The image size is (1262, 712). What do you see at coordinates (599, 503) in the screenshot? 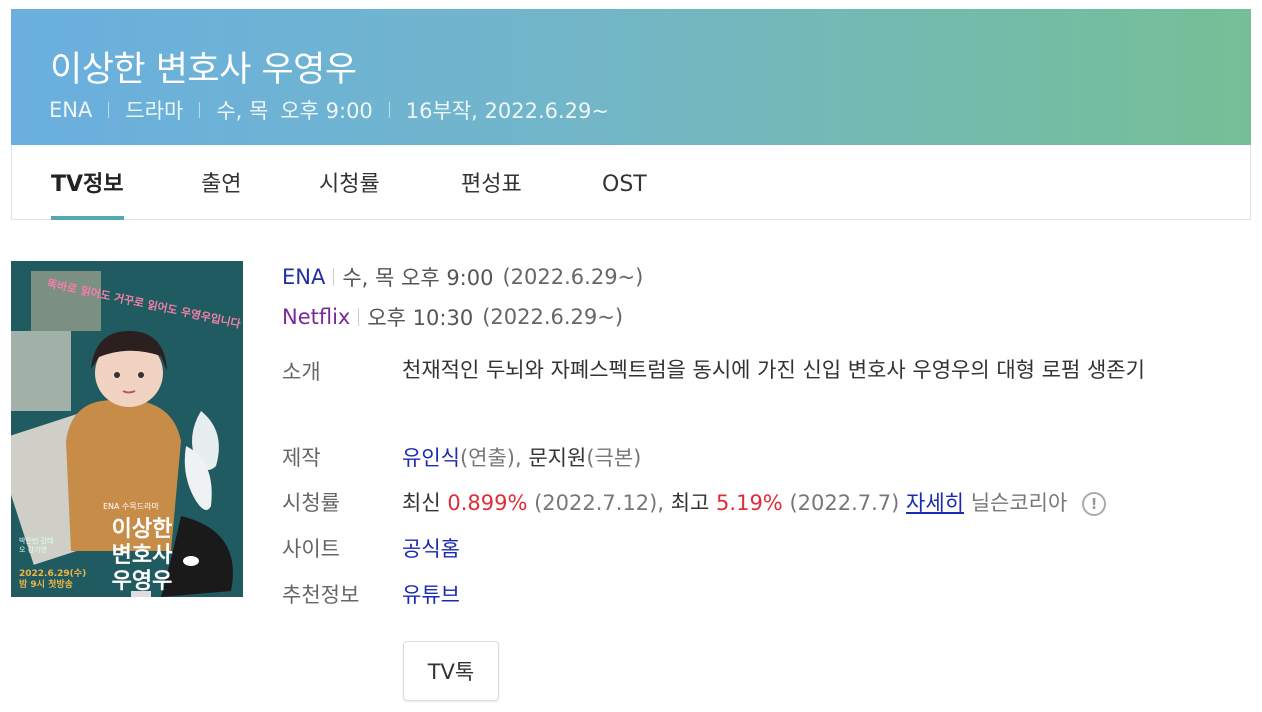
I see `latest-date: (2022.7.12),` at bounding box center [599, 503].